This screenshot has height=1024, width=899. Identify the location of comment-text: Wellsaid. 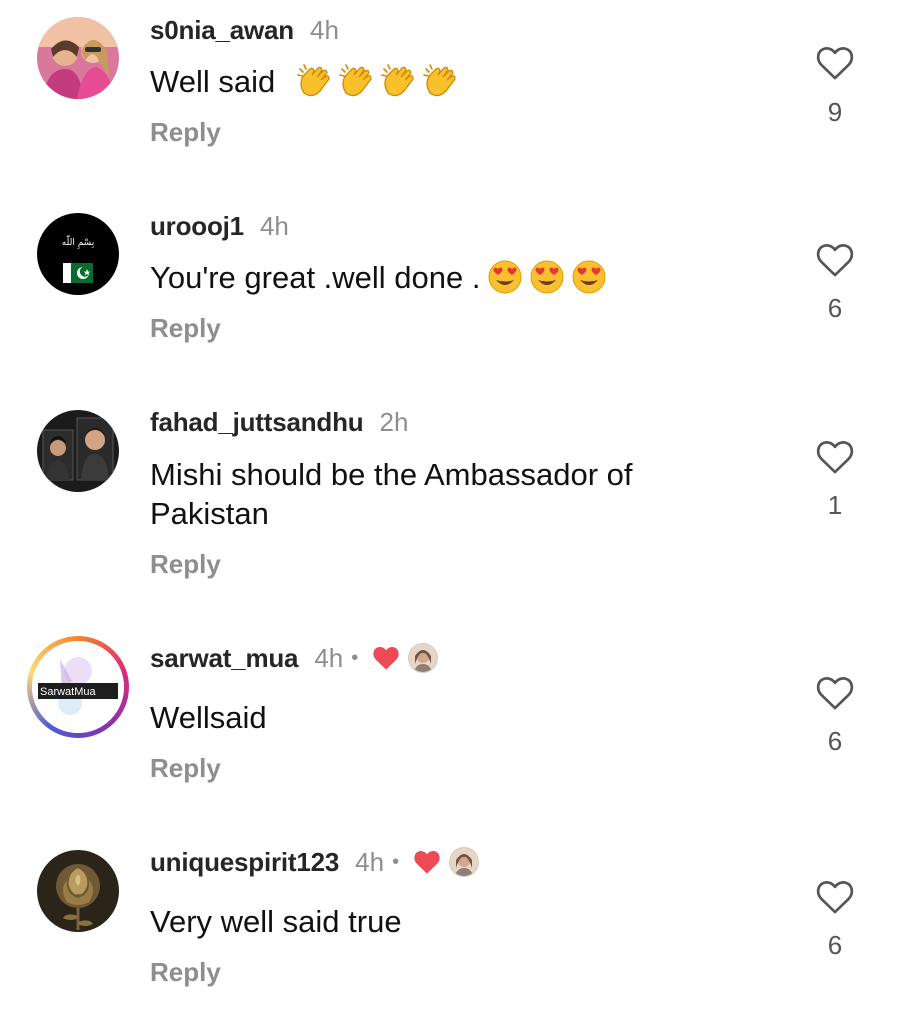
(430, 717).